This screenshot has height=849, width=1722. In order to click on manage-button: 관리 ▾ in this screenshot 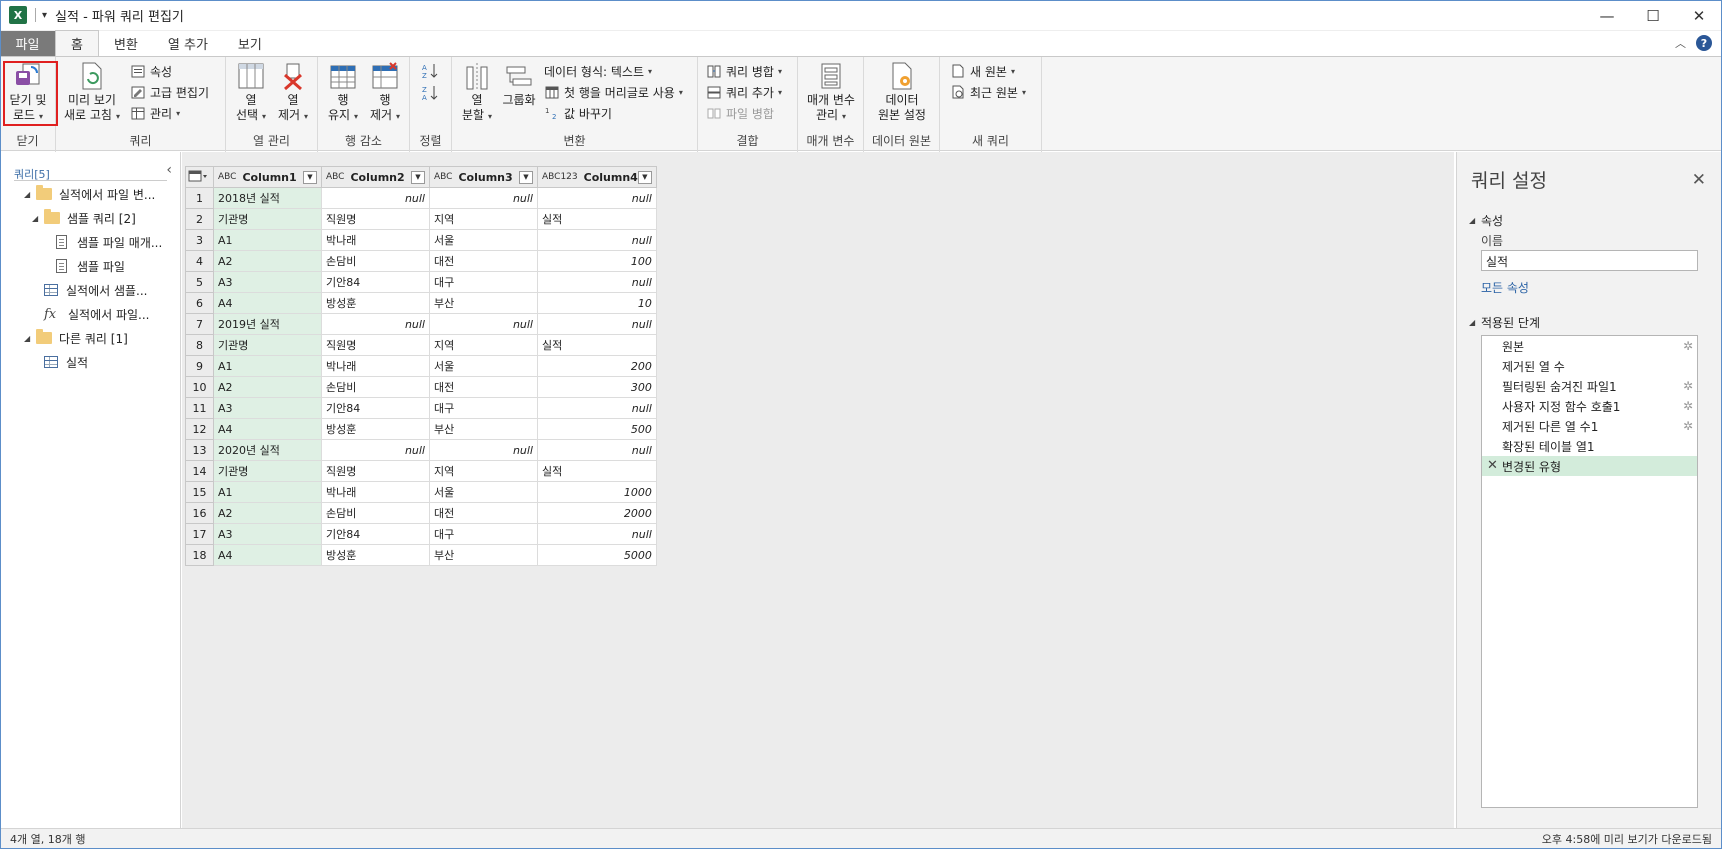, I will do `click(155, 113)`.